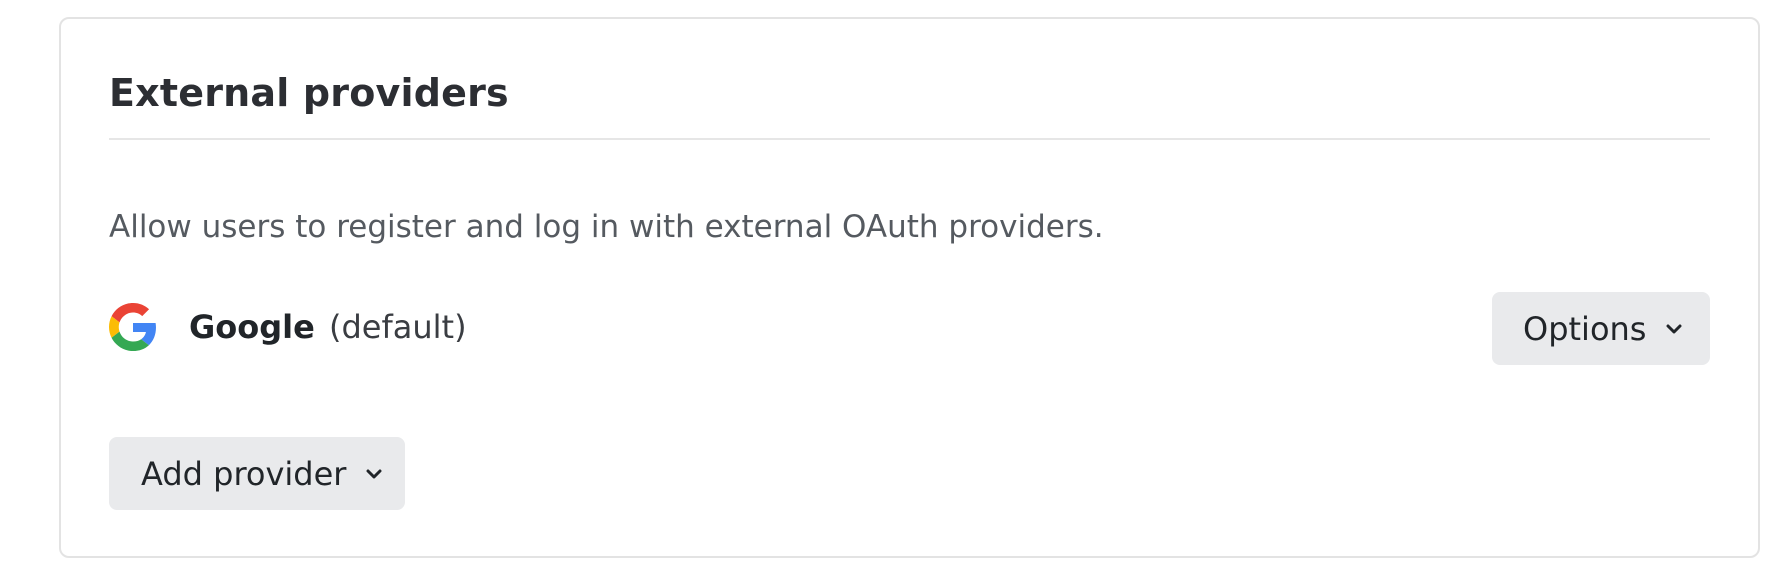 The image size is (1778, 569). I want to click on add-provider-button: Add provider, so click(257, 473).